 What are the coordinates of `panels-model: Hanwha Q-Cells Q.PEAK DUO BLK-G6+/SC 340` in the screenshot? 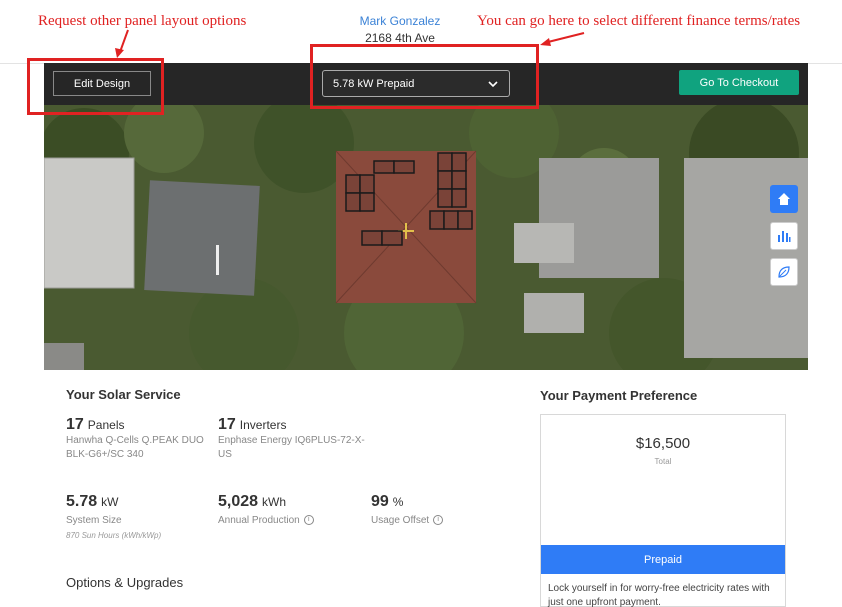 It's located at (135, 447).